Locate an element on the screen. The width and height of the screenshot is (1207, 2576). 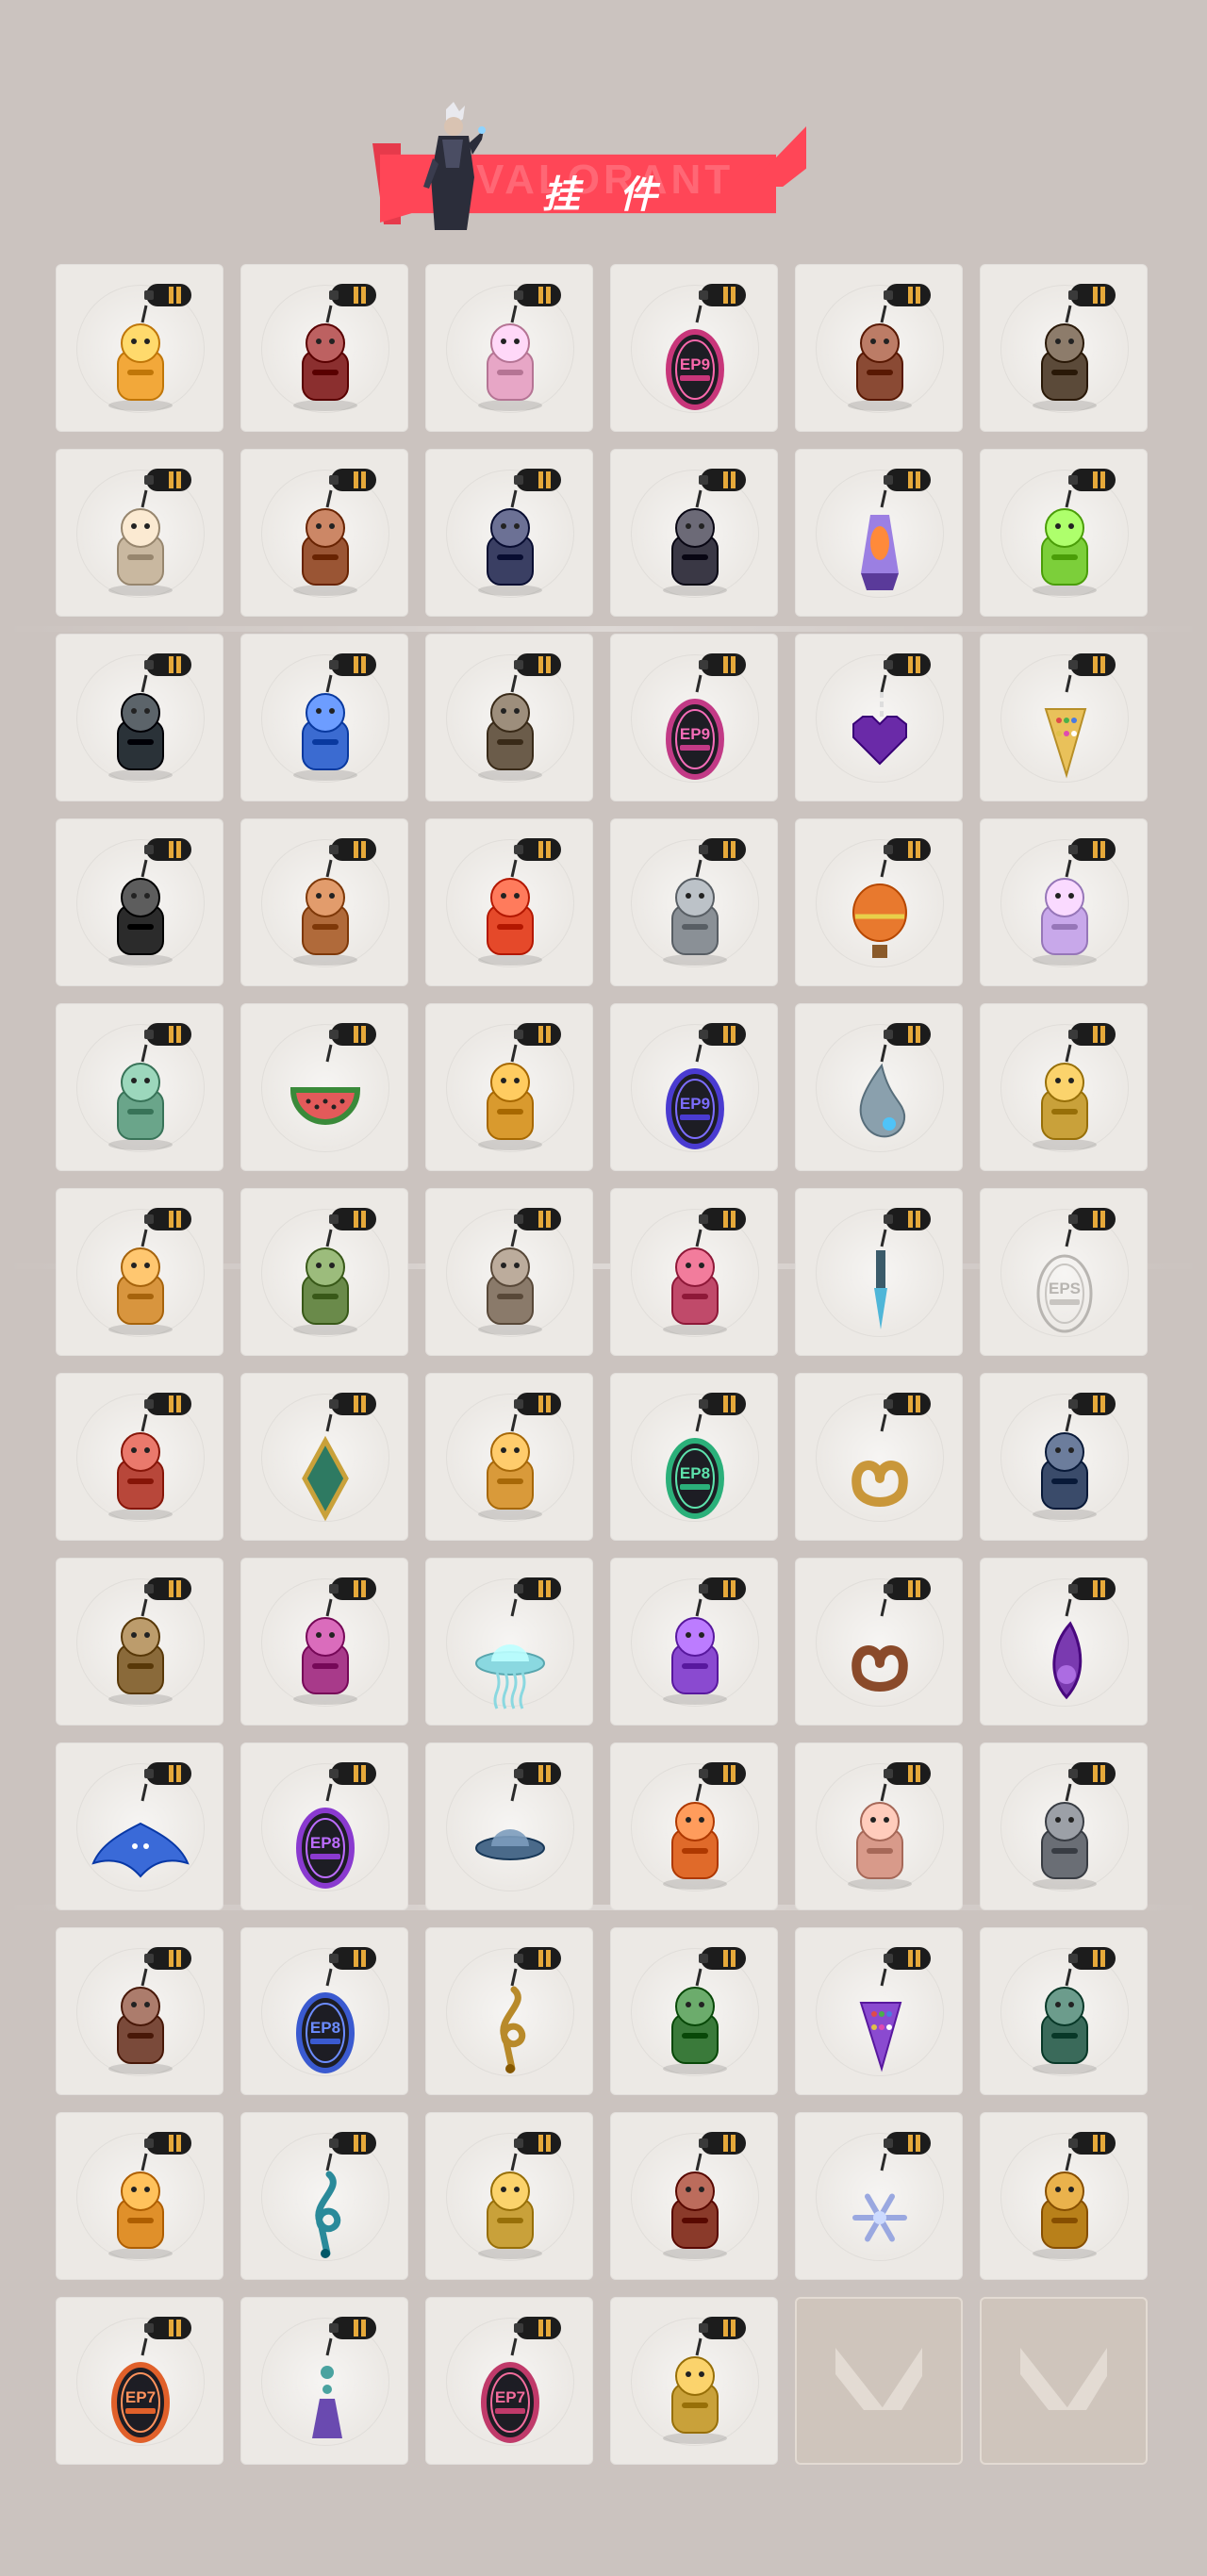
fish-icon is located at coordinates (880, 1836).